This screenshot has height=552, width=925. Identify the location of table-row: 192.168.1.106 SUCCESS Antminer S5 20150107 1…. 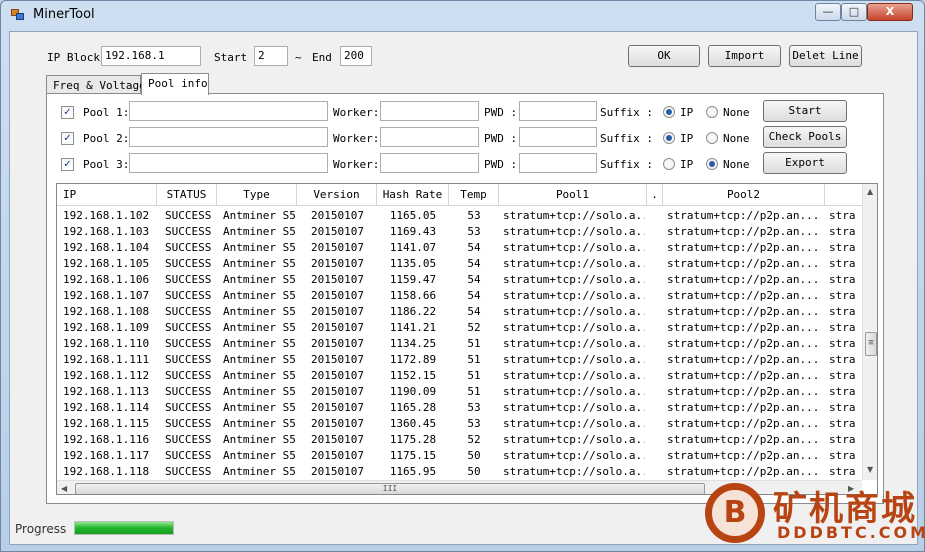
(459, 280).